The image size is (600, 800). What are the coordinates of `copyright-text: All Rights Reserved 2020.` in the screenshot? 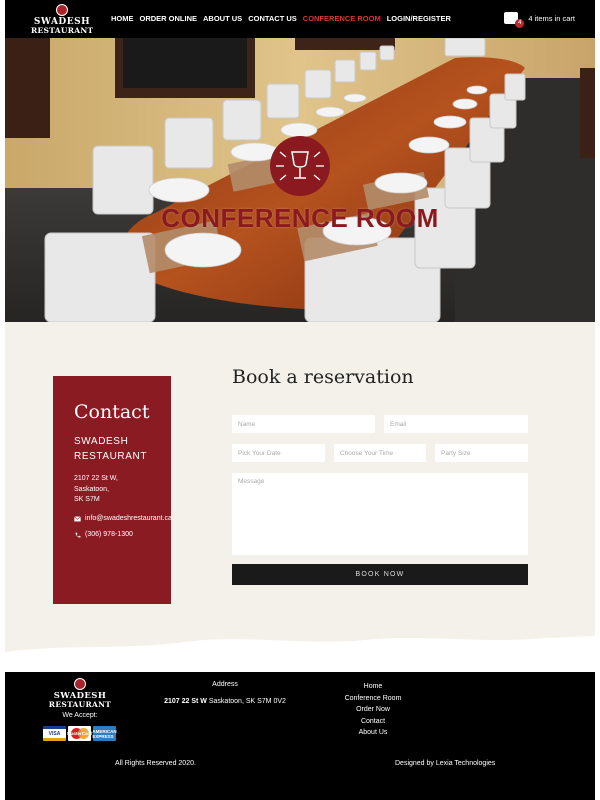 It's located at (155, 763).